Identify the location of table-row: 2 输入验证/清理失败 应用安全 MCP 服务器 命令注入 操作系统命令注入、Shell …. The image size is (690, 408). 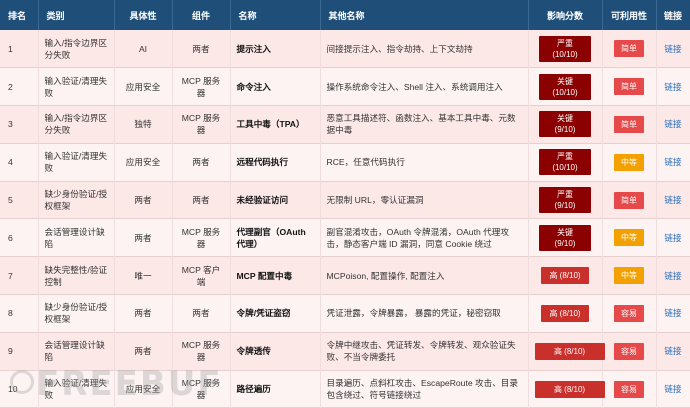
(345, 86).